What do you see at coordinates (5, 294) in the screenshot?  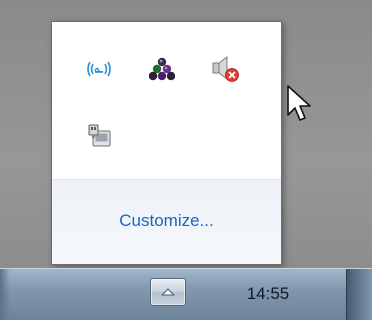 I see `taskbar-edge` at bounding box center [5, 294].